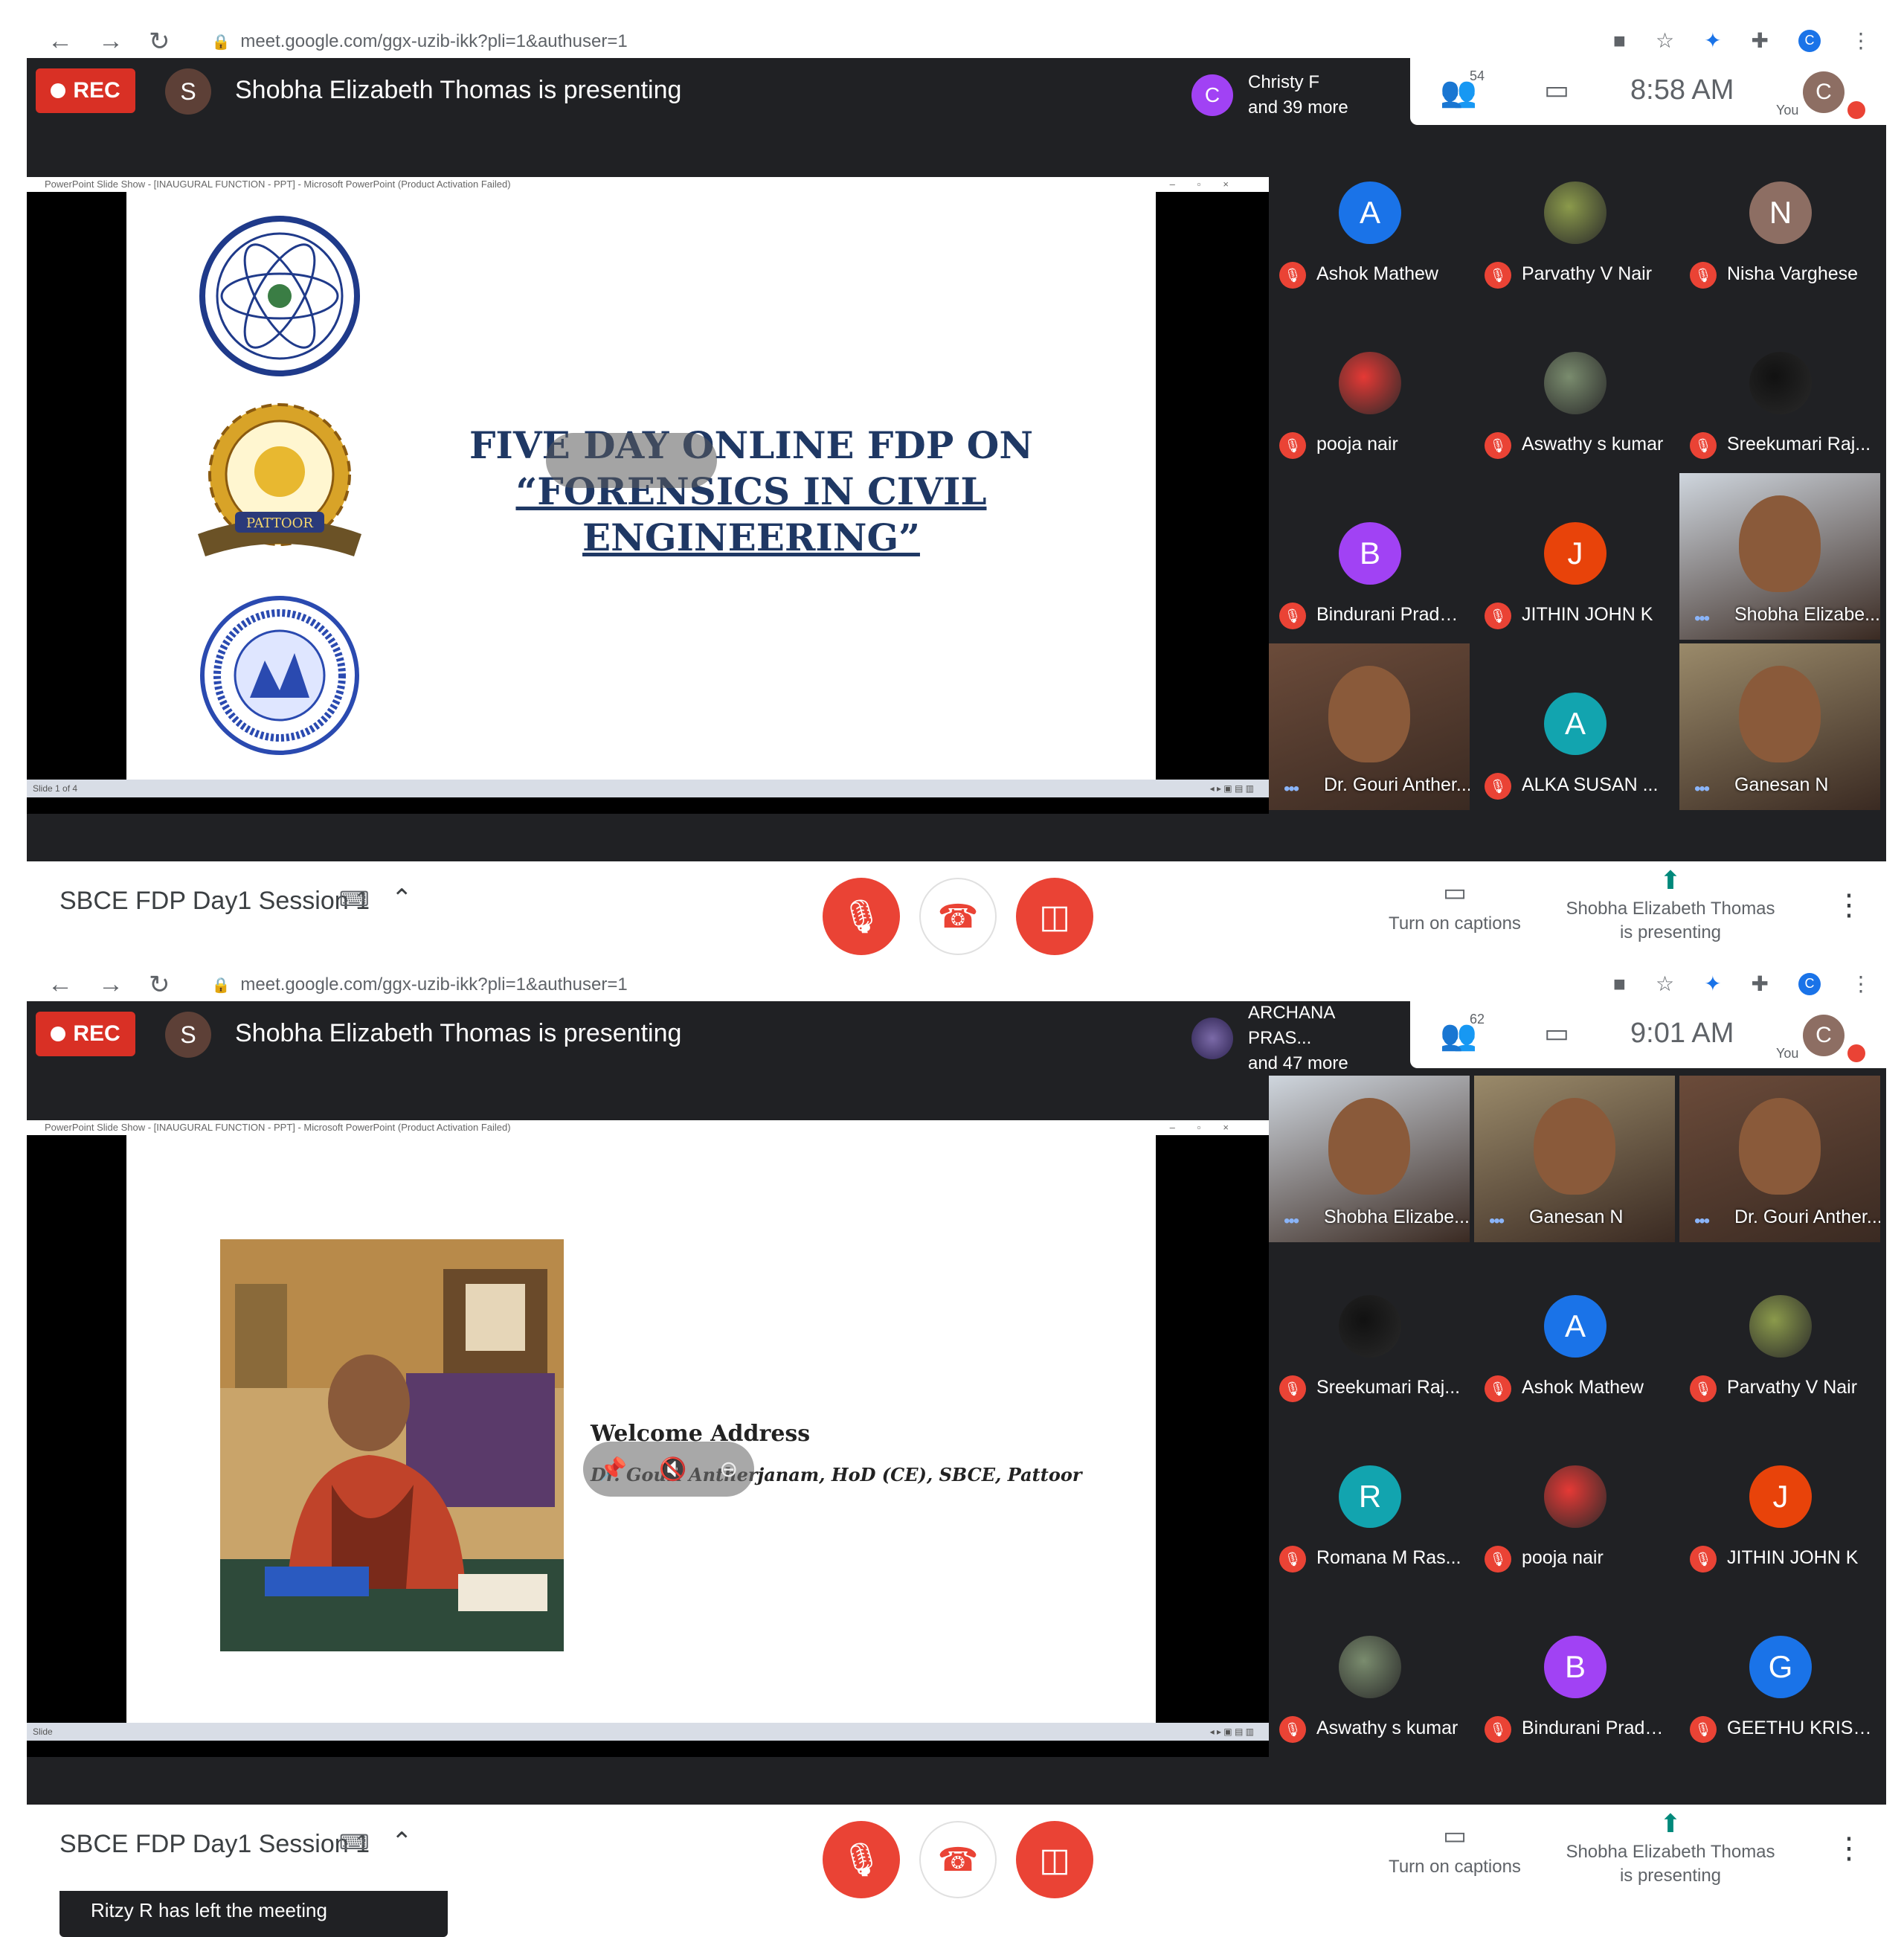  Describe the element at coordinates (672, 1469) in the screenshot. I see `mute-icon: 🔇` at that location.